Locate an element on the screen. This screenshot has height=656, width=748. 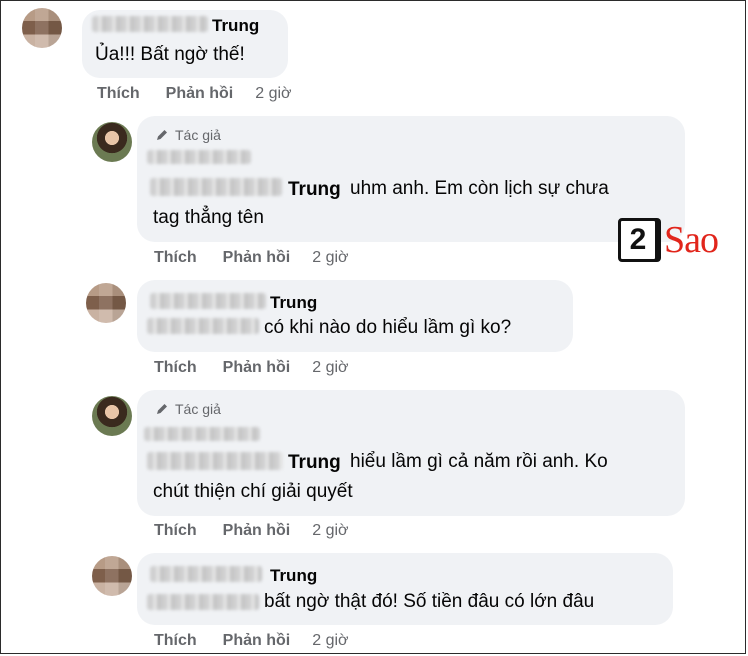
comment-text: bất ngờ thật đó! Số tiền đâu có lớn đâu is located at coordinates (429, 601).